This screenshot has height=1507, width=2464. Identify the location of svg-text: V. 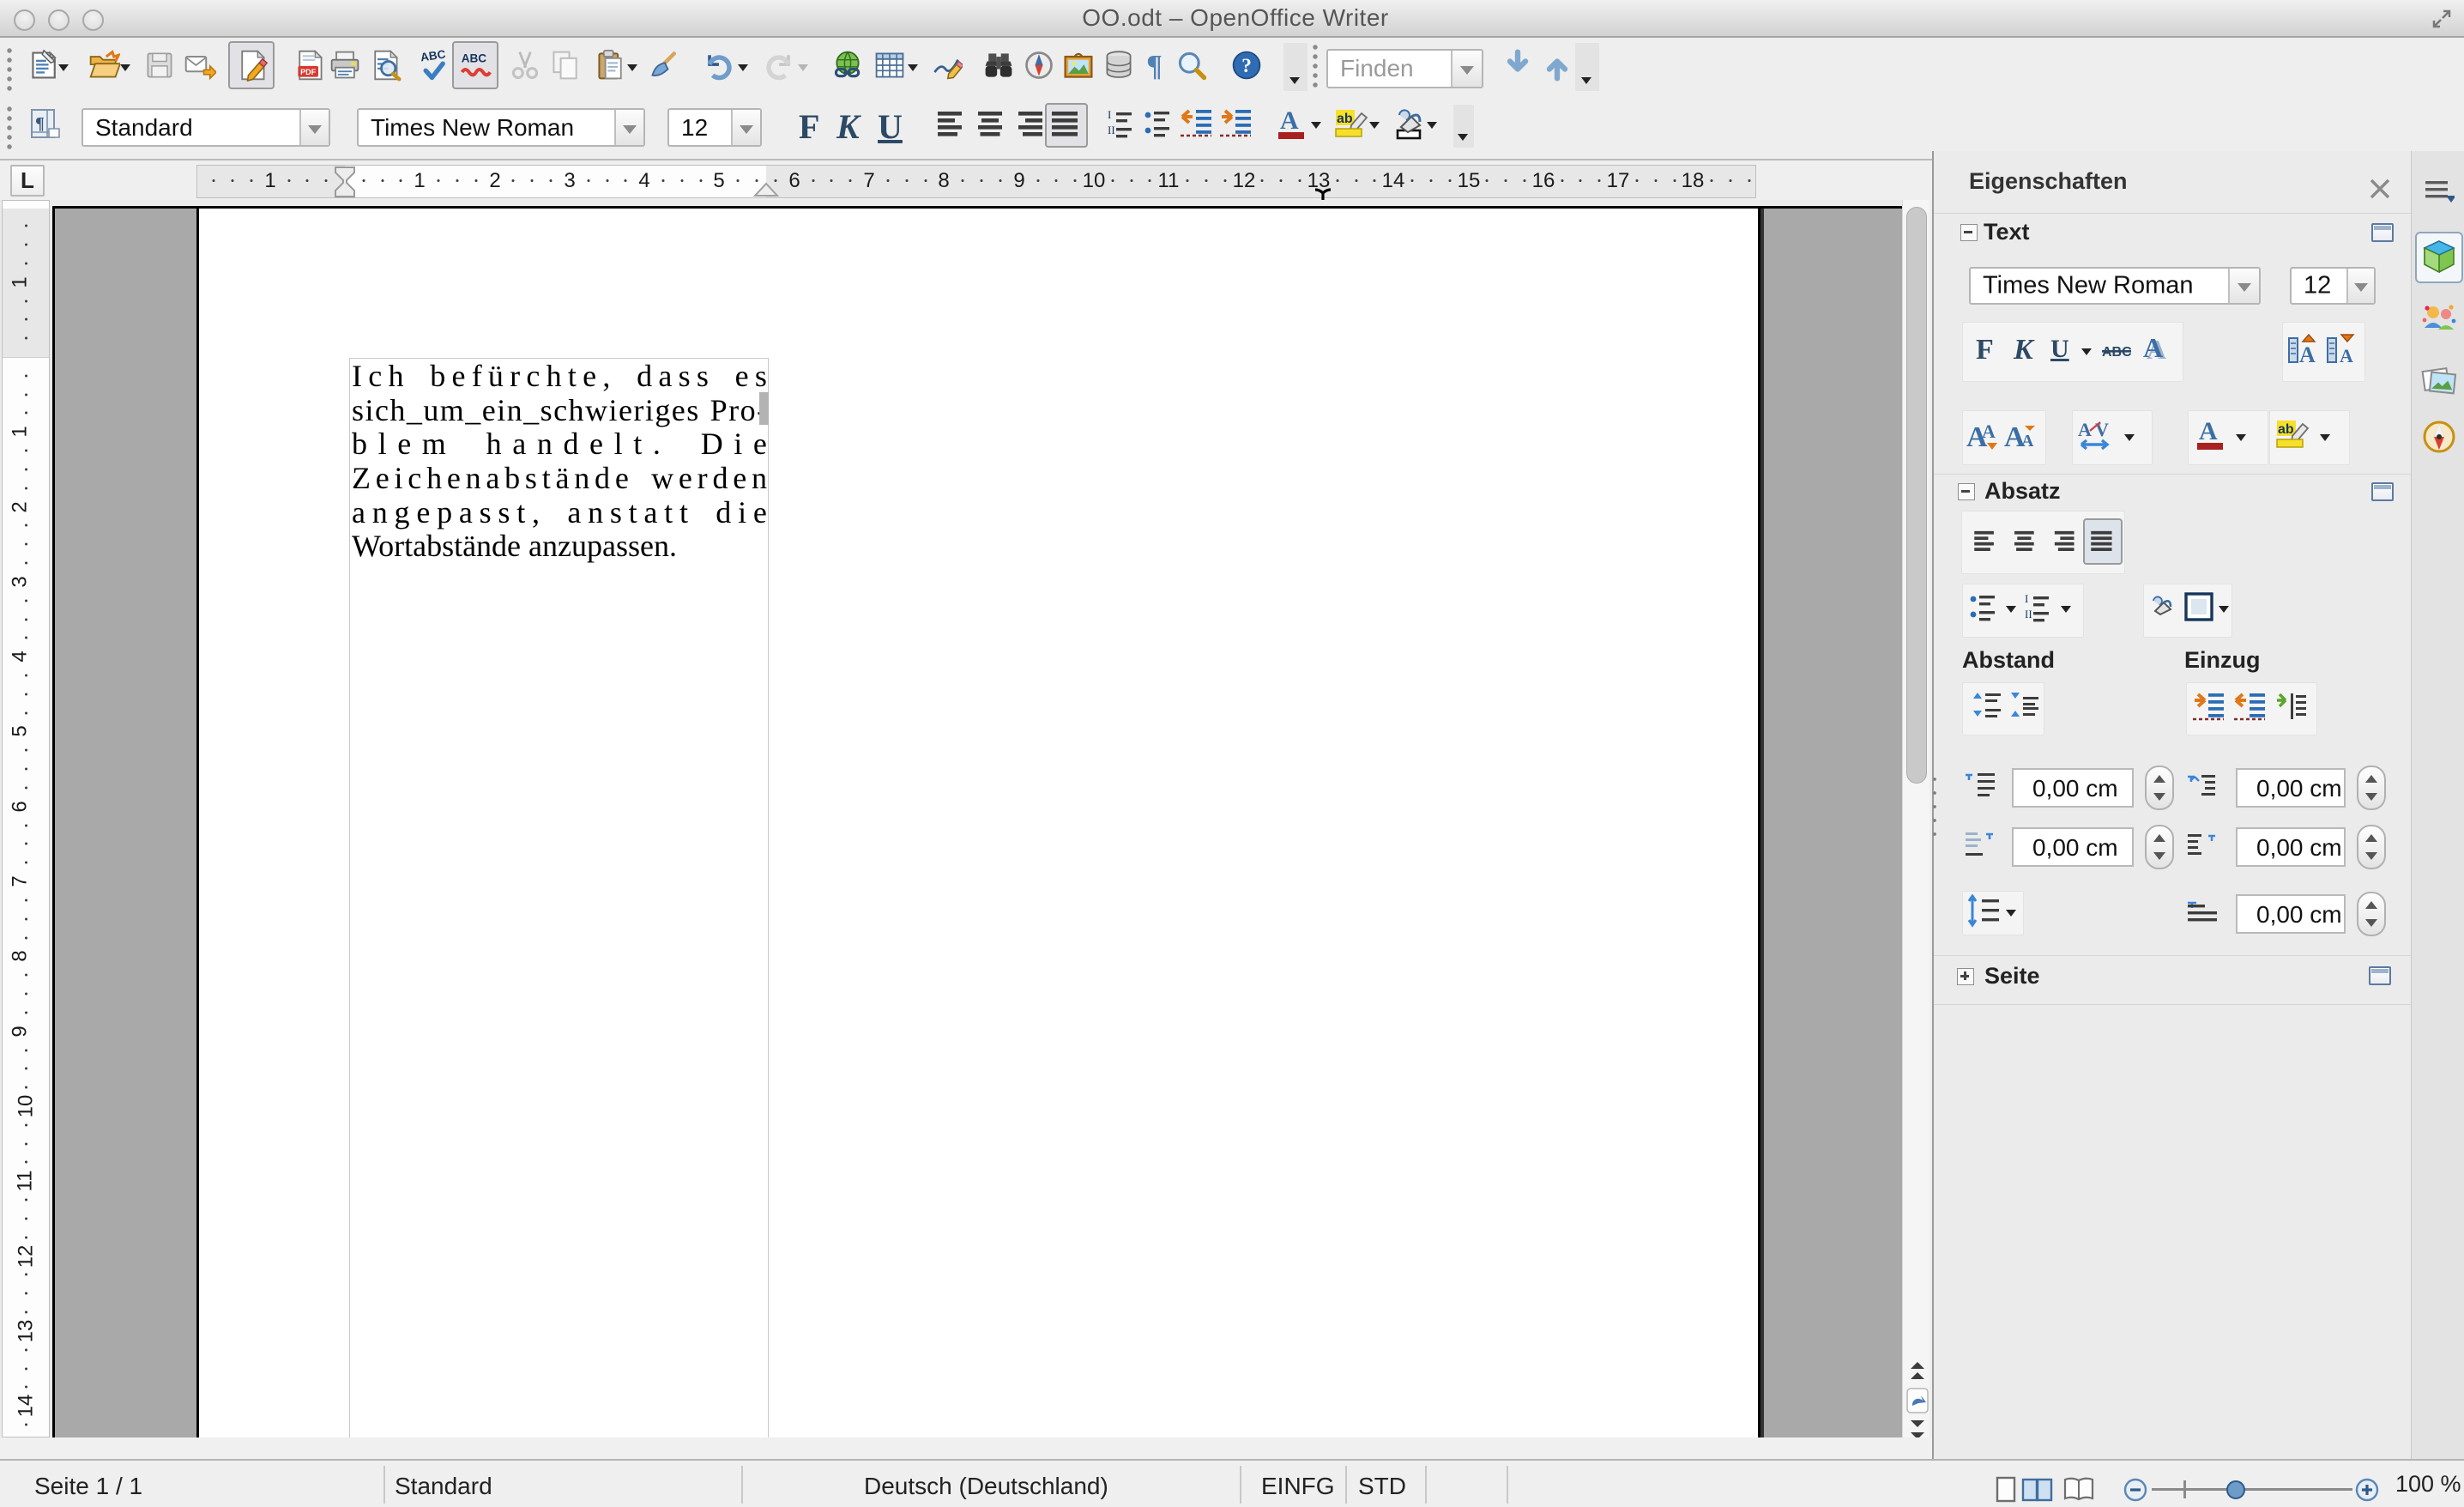
(2102, 429).